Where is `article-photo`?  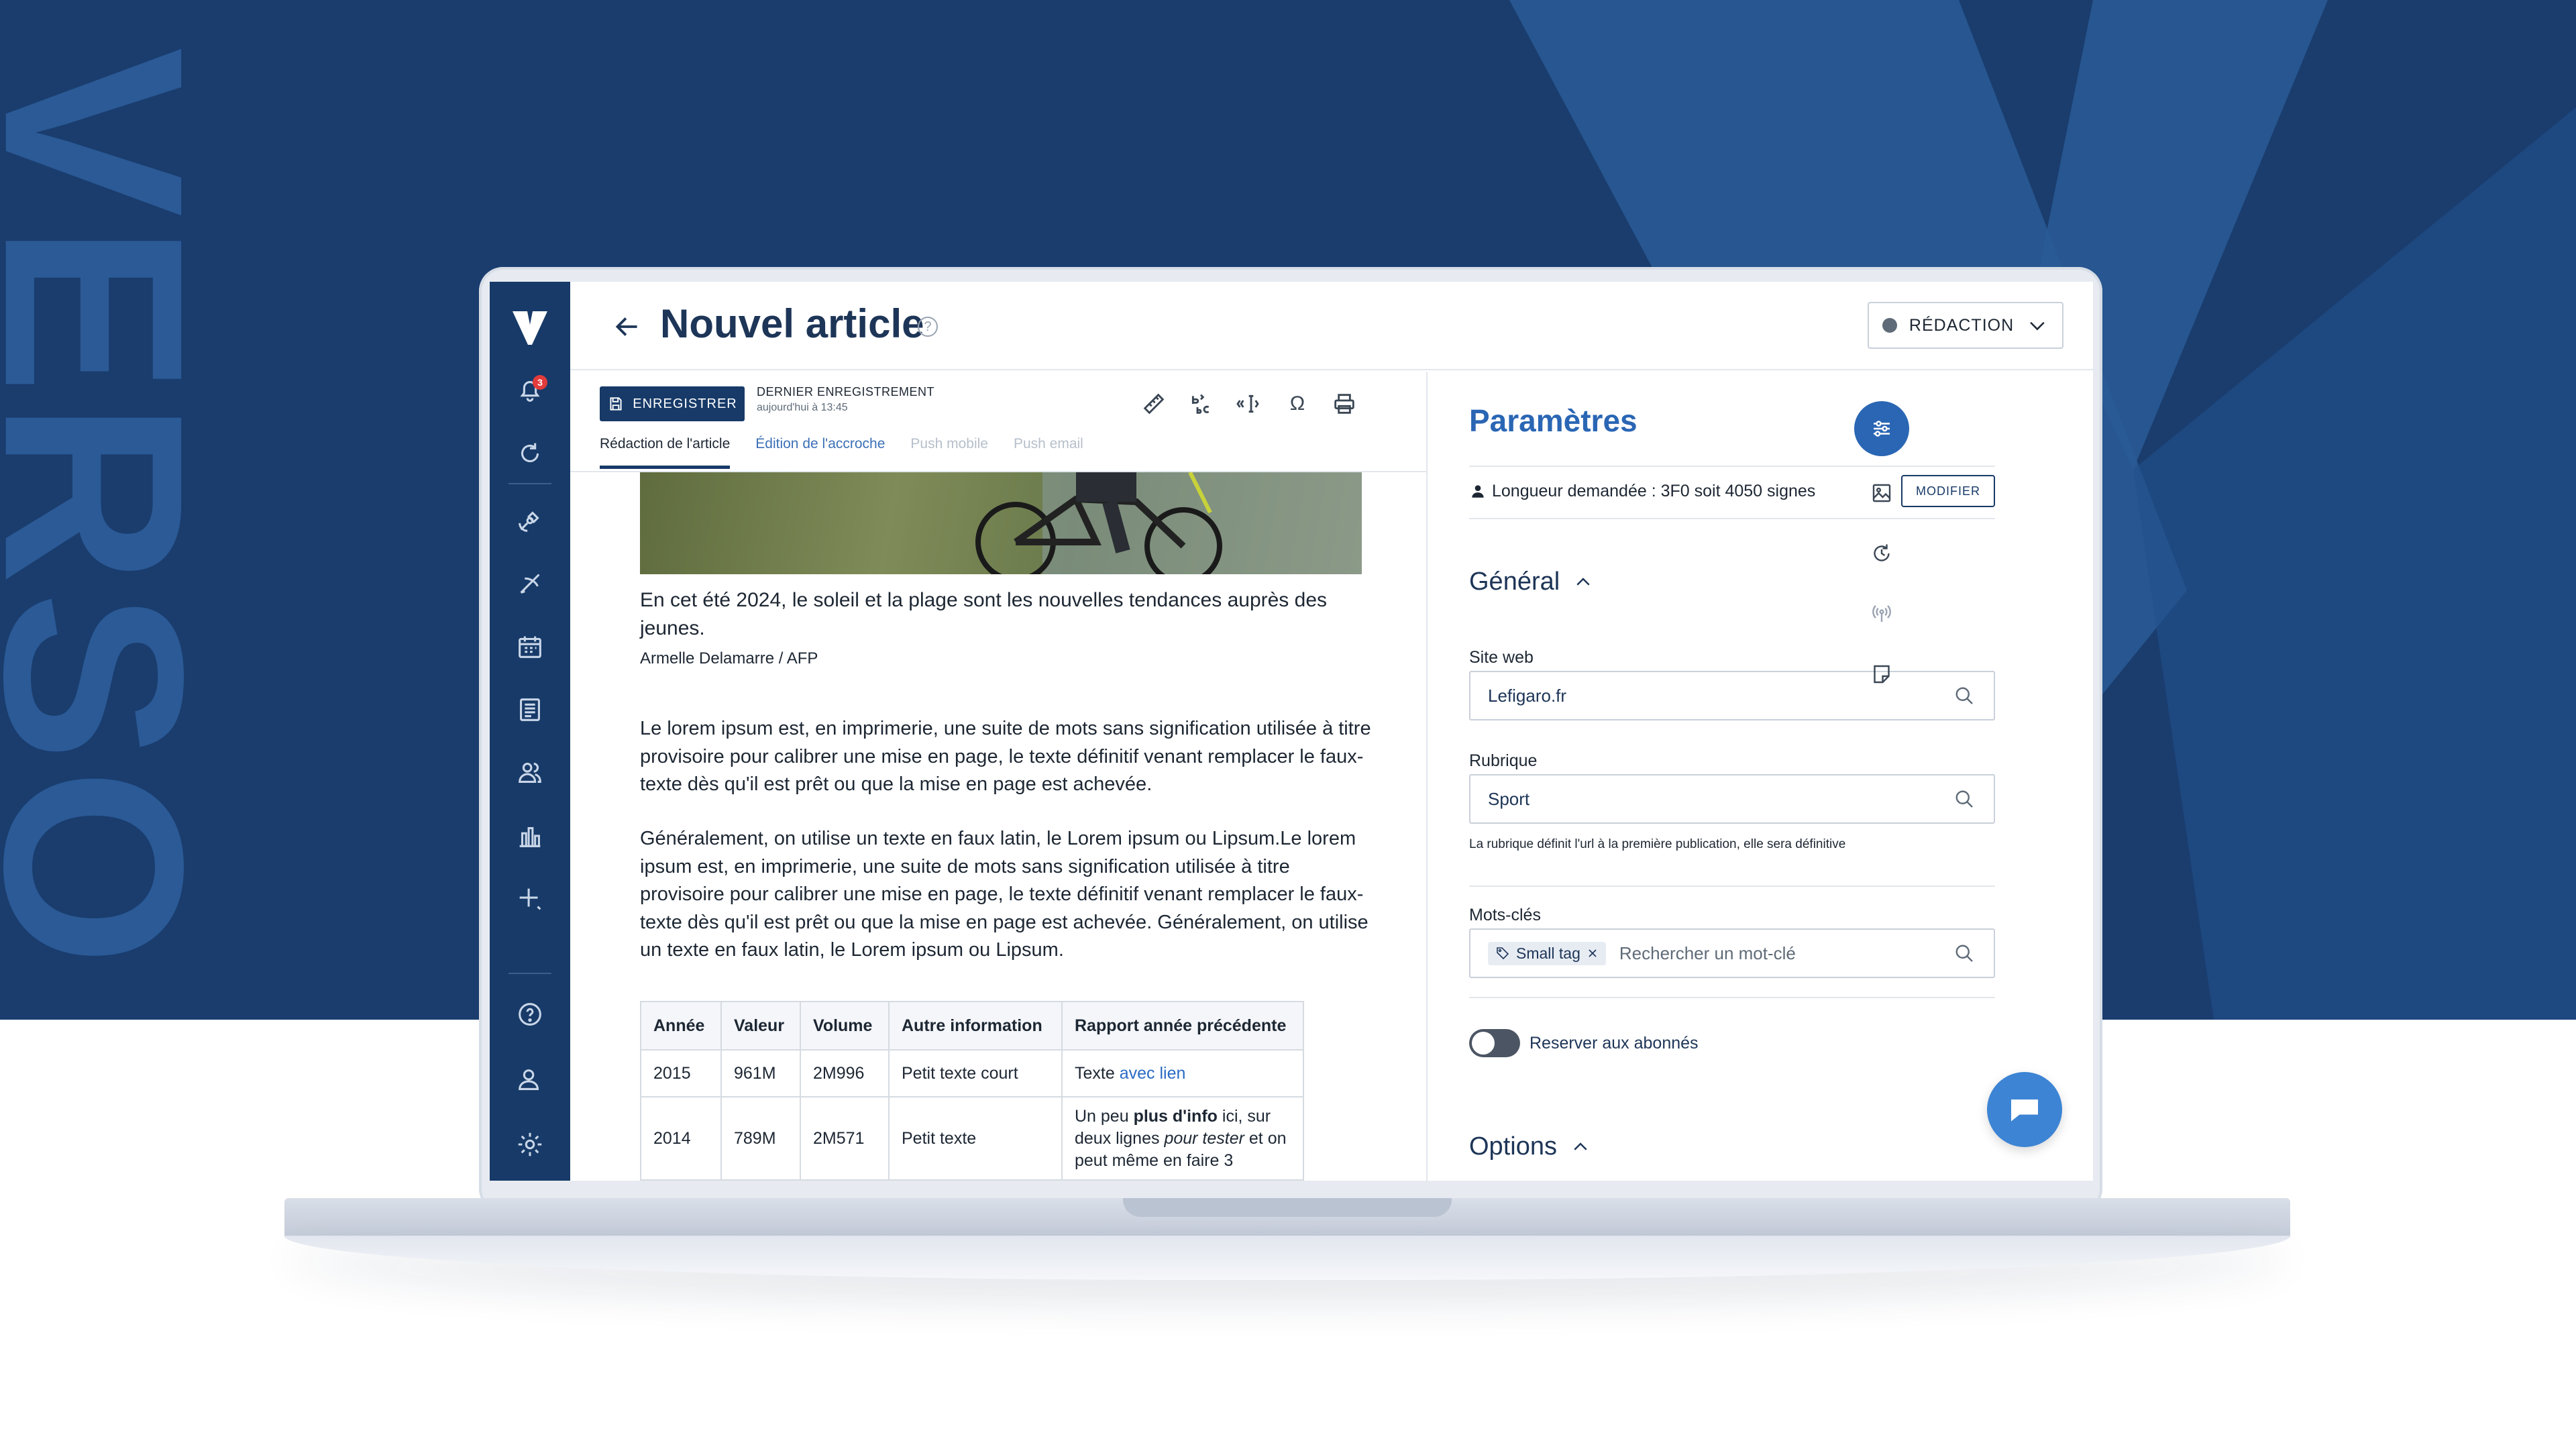 article-photo is located at coordinates (1001, 523).